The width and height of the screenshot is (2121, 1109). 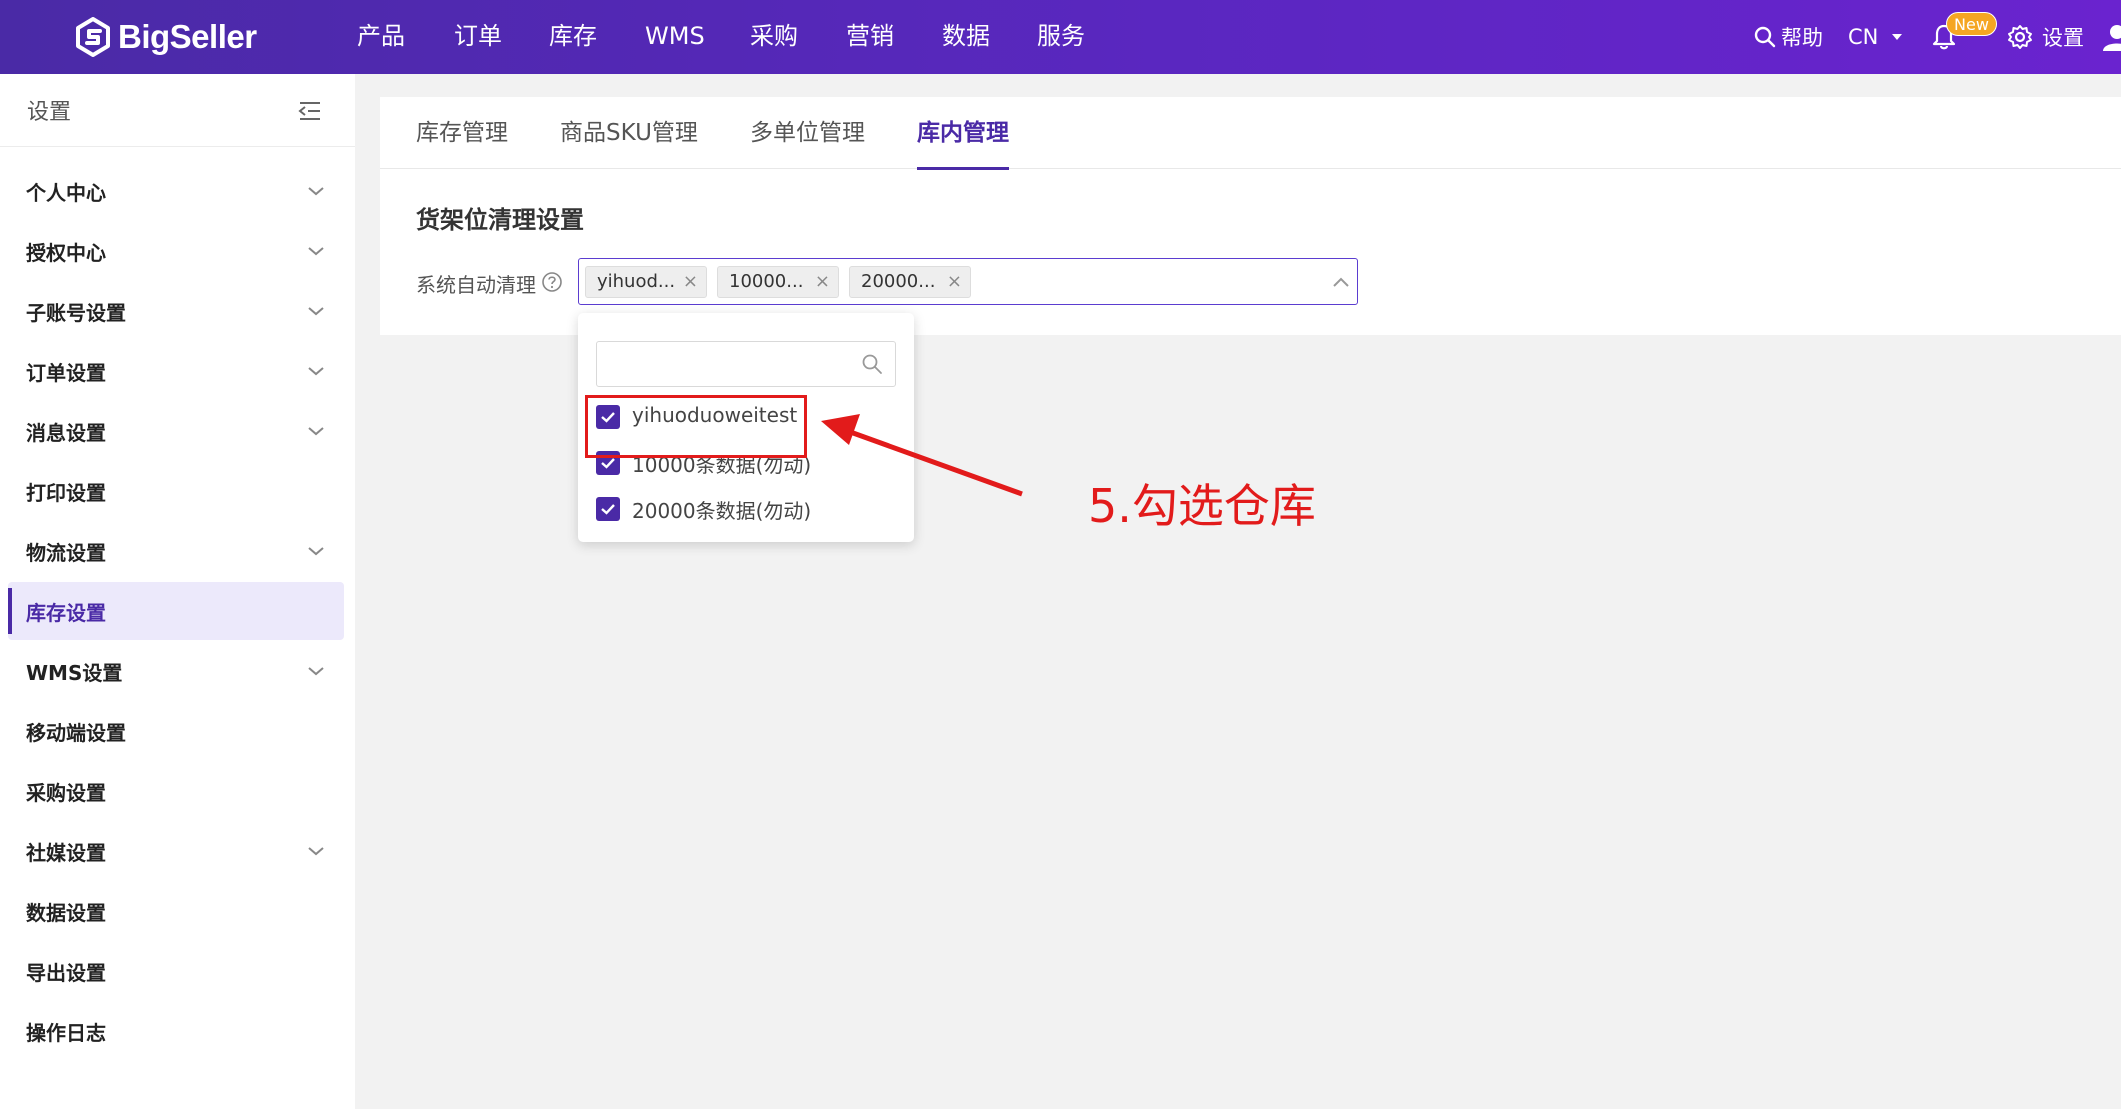 What do you see at coordinates (49, 112) in the screenshot?
I see `sidebar-title: 设置` at bounding box center [49, 112].